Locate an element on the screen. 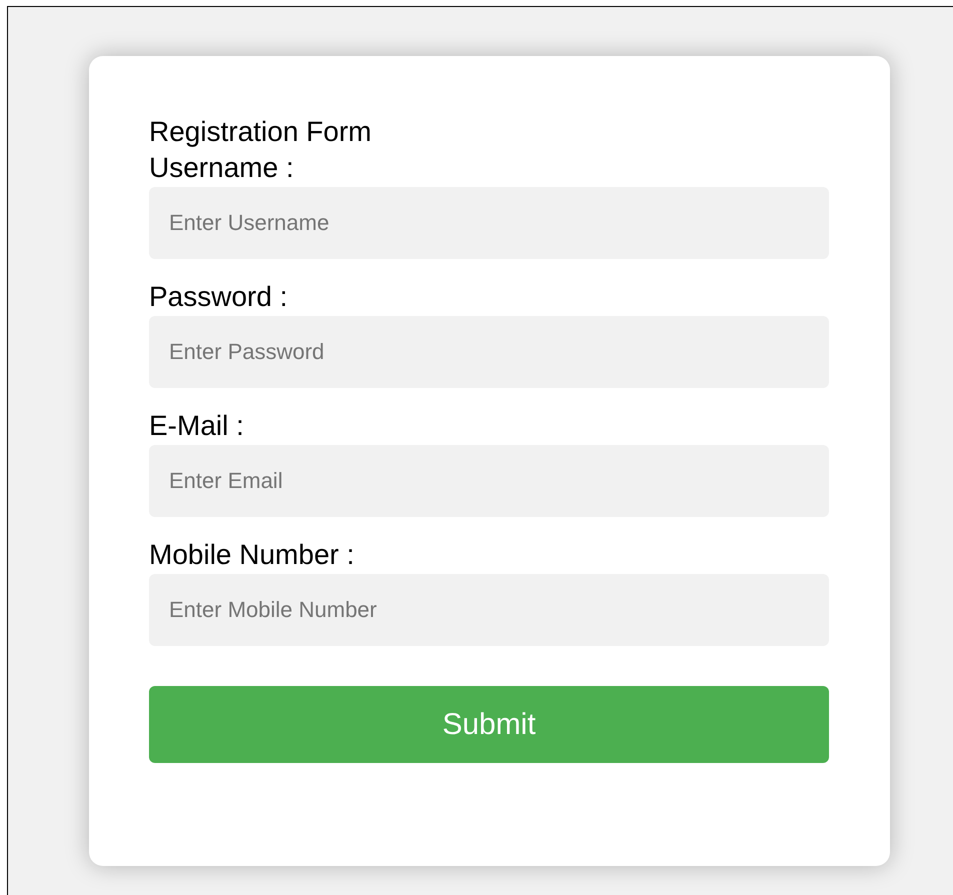 The image size is (953, 895). field-label: Mobile Number : is located at coordinates (252, 555).